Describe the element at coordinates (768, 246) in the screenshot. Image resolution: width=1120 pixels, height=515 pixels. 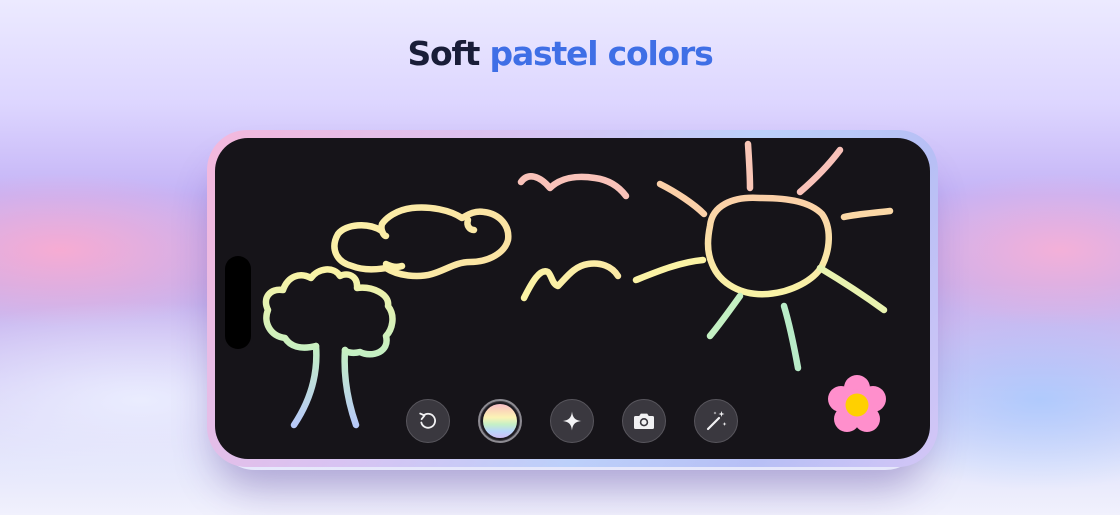
I see `sun-body` at that location.